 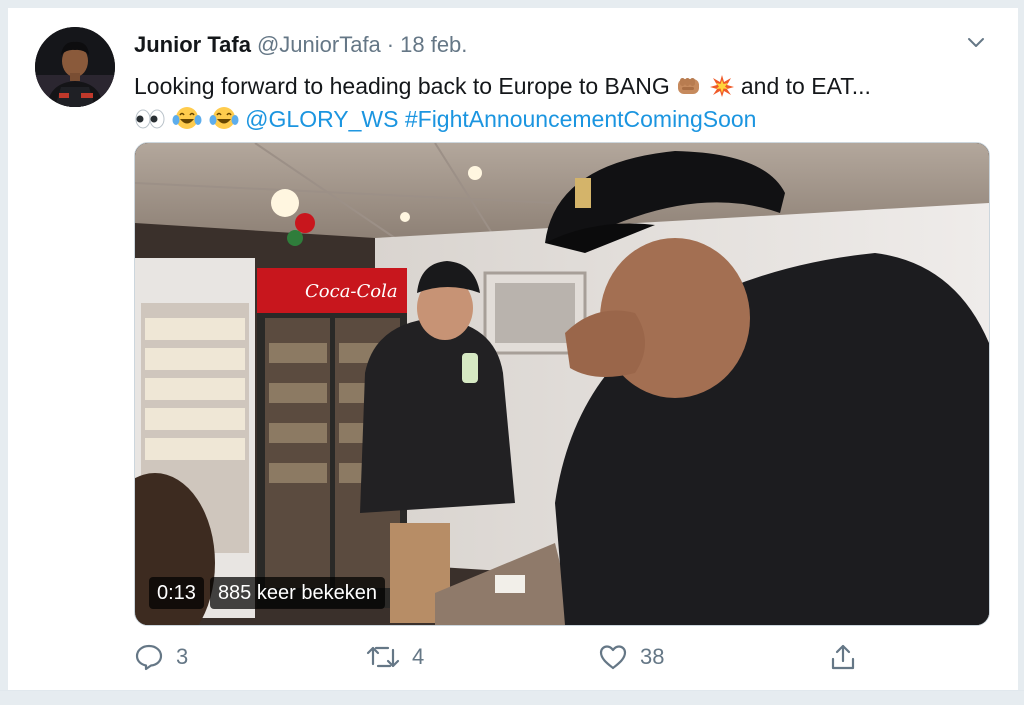 What do you see at coordinates (976, 42) in the screenshot?
I see `chevron-down-icon` at bounding box center [976, 42].